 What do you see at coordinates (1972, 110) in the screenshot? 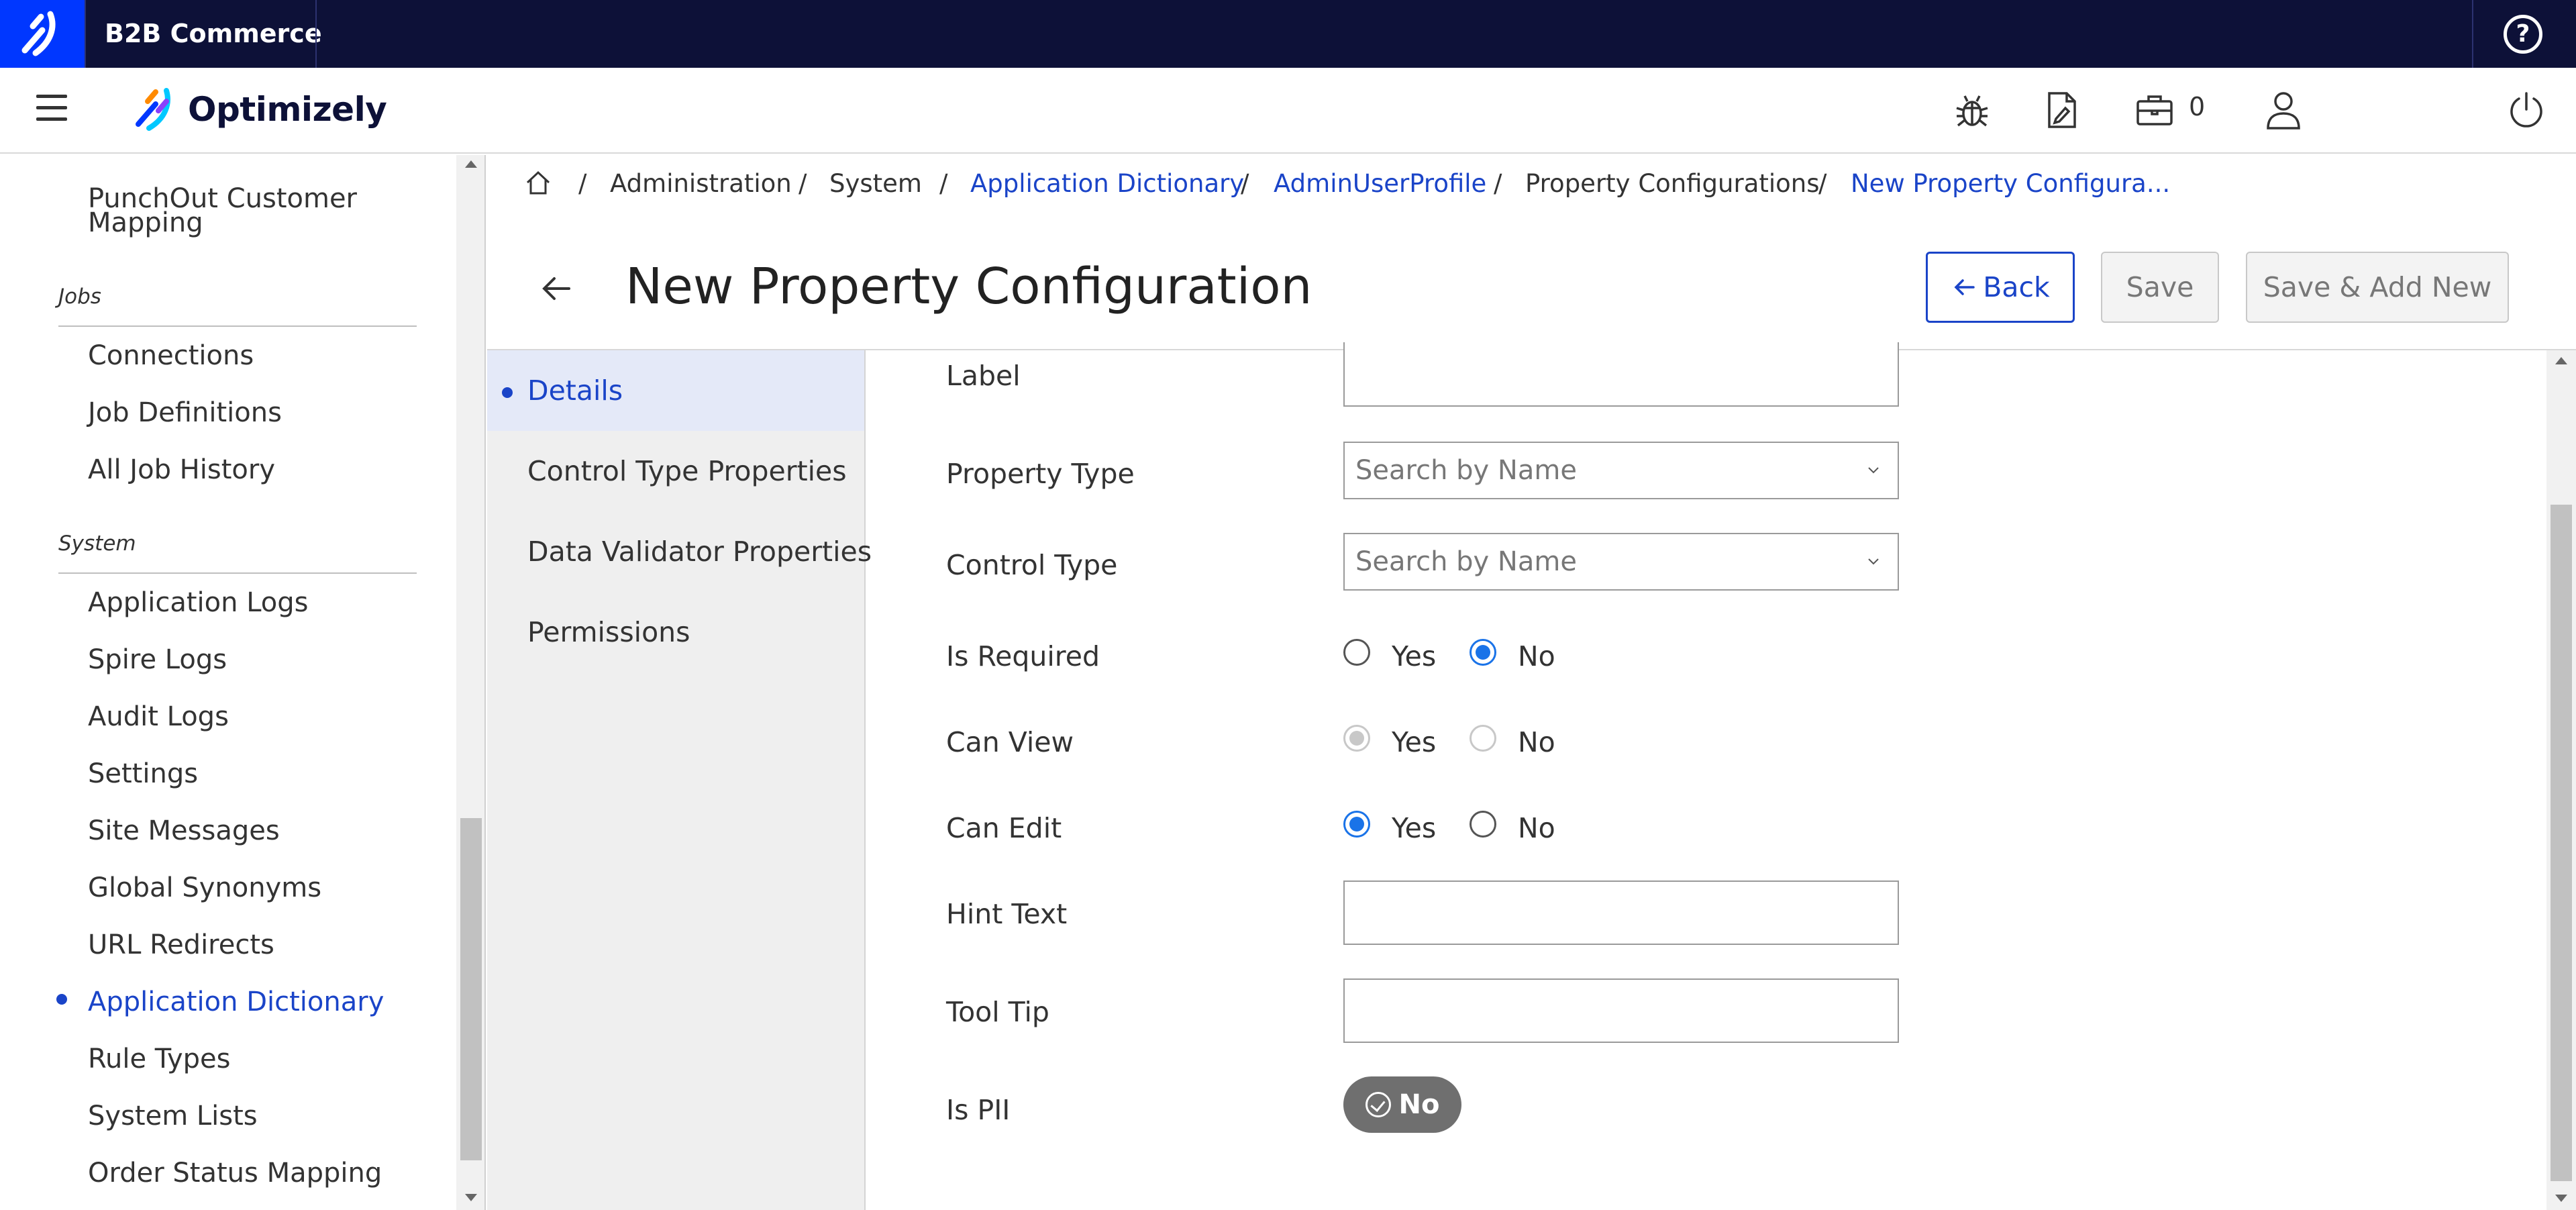
I see `bug-icon` at bounding box center [1972, 110].